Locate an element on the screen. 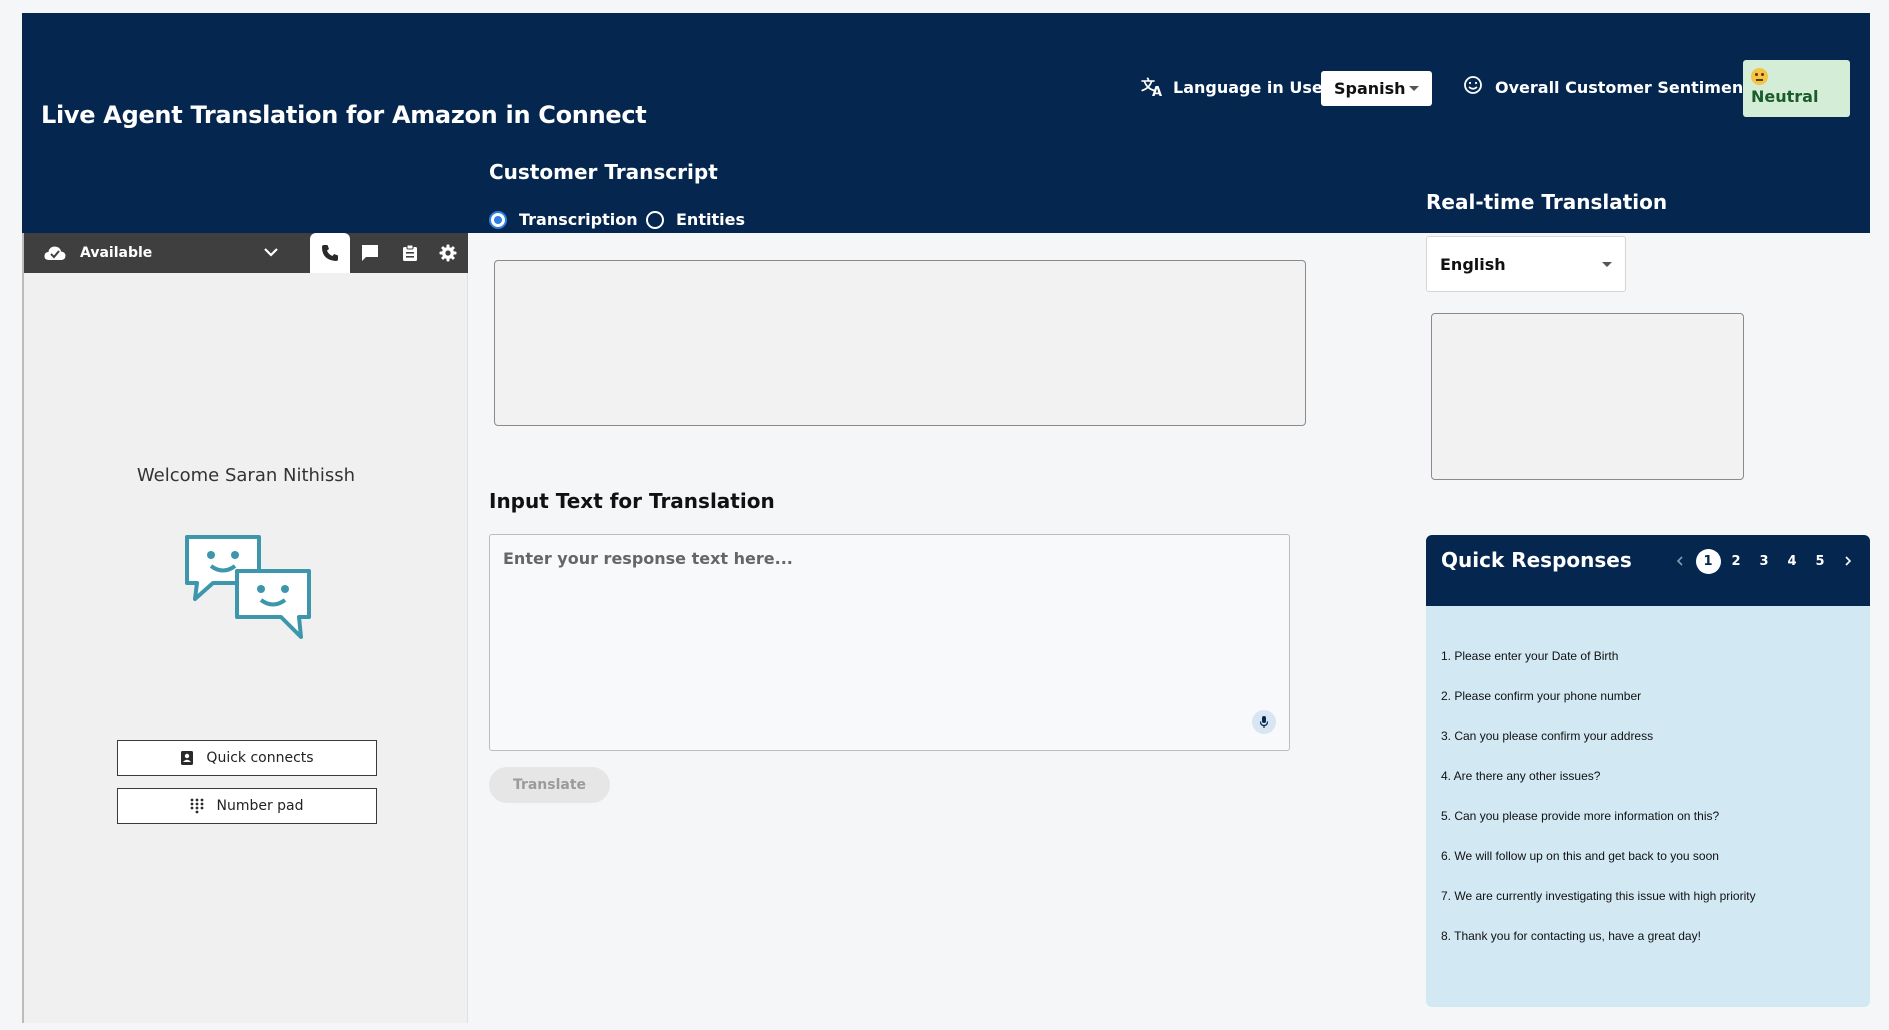 This screenshot has width=1889, height=1030. page-1-button: 1 is located at coordinates (1708, 561).